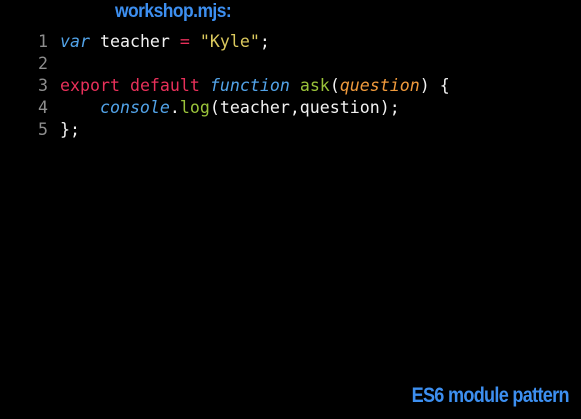  What do you see at coordinates (194, 107) in the screenshot?
I see `method-log: log` at bounding box center [194, 107].